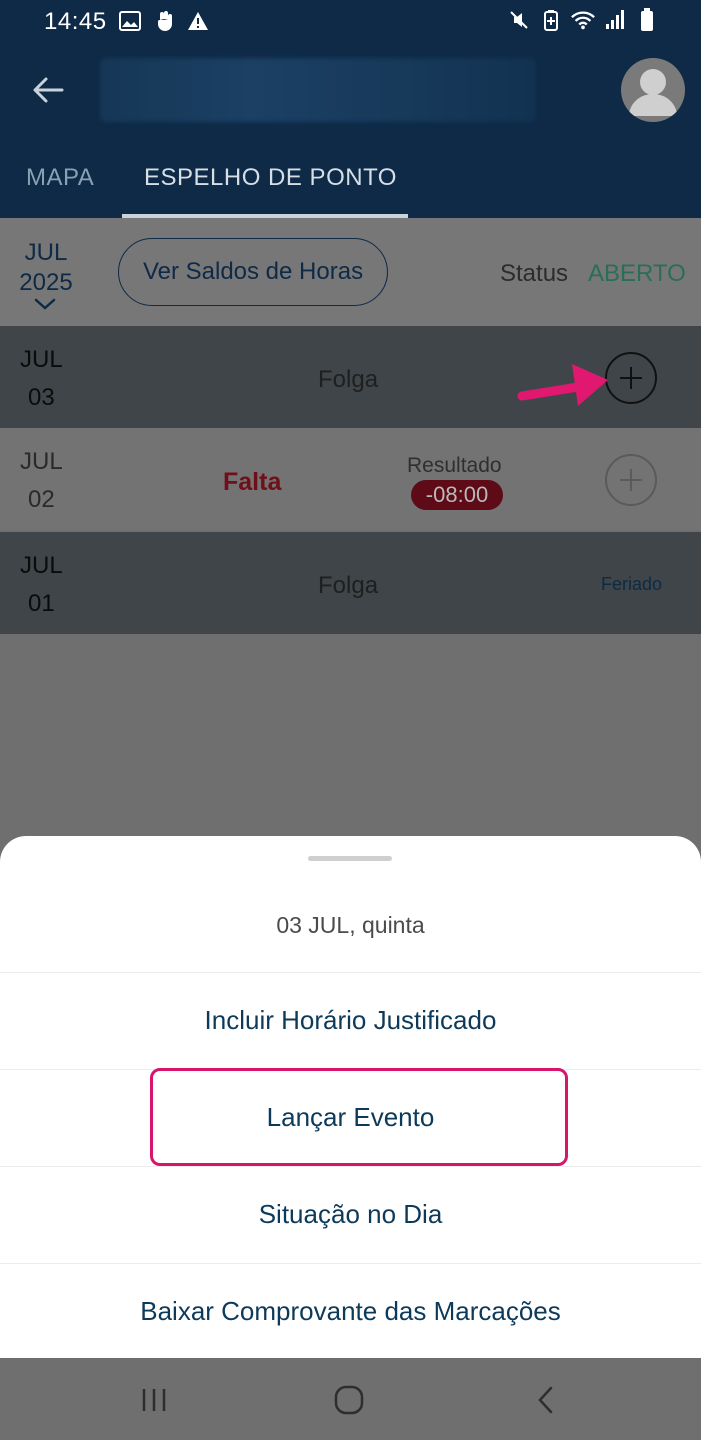 Image resolution: width=701 pixels, height=1440 pixels. I want to click on home-icon, so click(349, 1400).